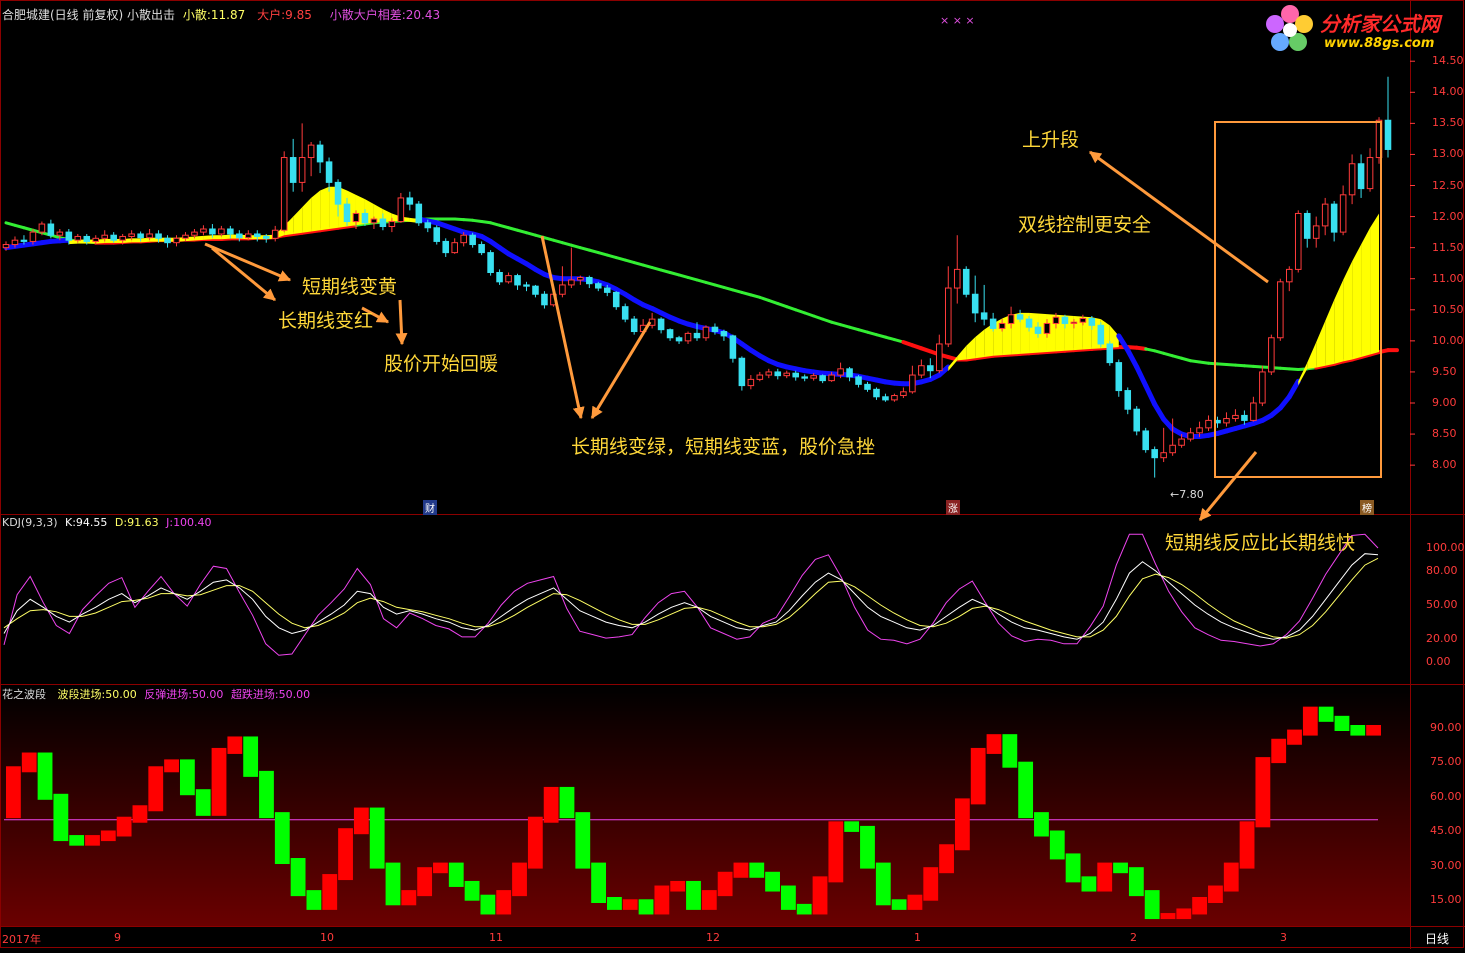 The height and width of the screenshot is (953, 1465). Describe the element at coordinates (254, 694) in the screenshot. I see `wave-c-label: 超跌进场:` at that location.